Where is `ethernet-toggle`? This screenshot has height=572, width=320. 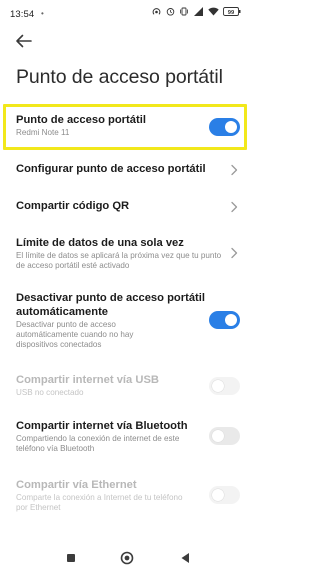
ethernet-toggle is located at coordinates (224, 495).